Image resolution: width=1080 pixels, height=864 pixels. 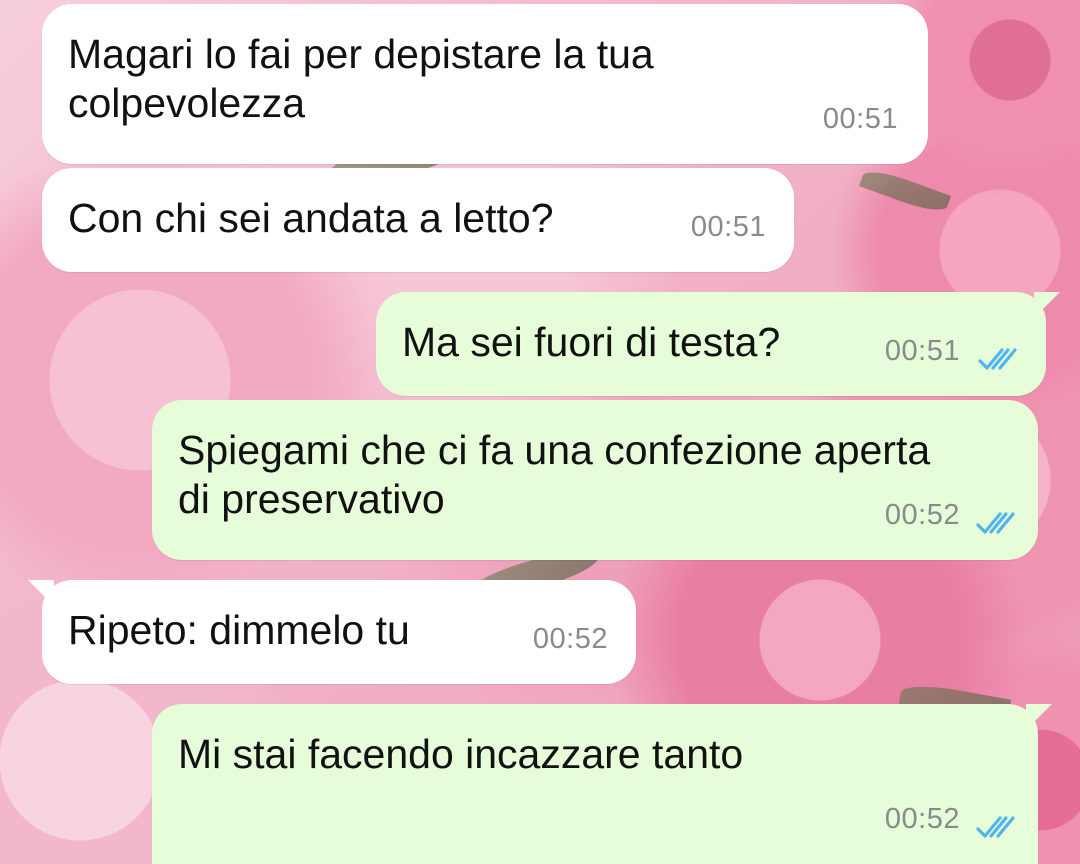 I want to click on message-bubble-incoming: Con chi sei andata a letto? 00:51, so click(x=418, y=220).